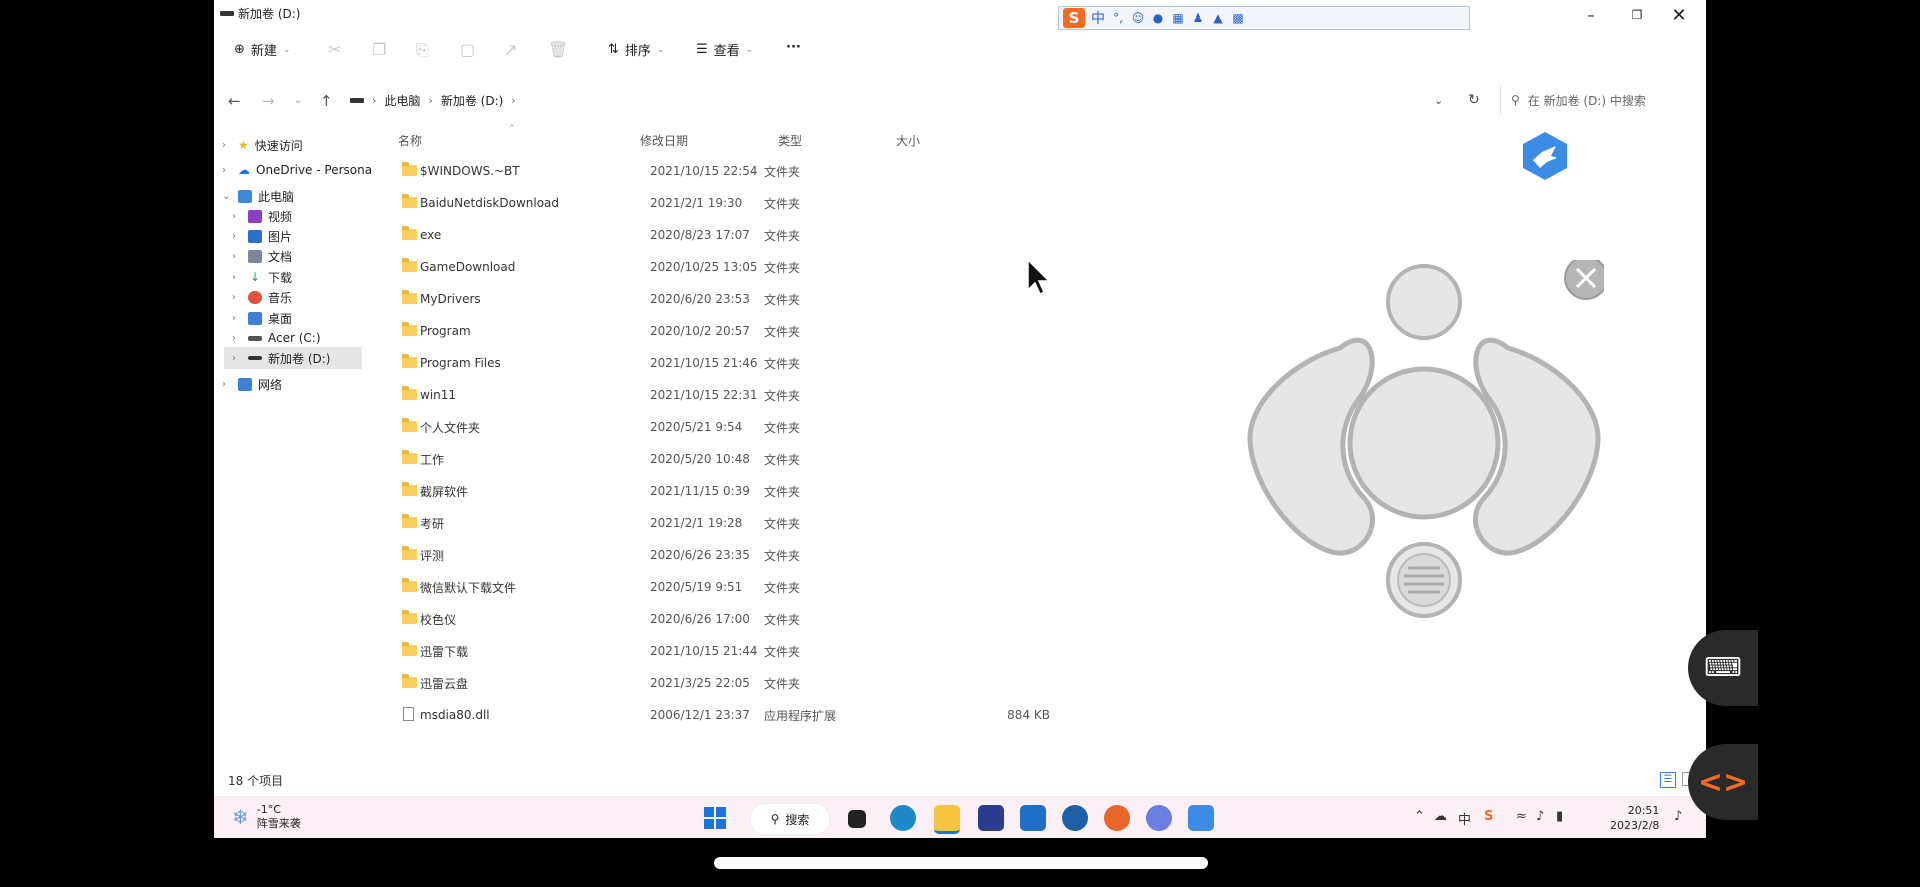 This screenshot has width=1920, height=887. I want to click on wifi-icon: ≈, so click(1521, 816).